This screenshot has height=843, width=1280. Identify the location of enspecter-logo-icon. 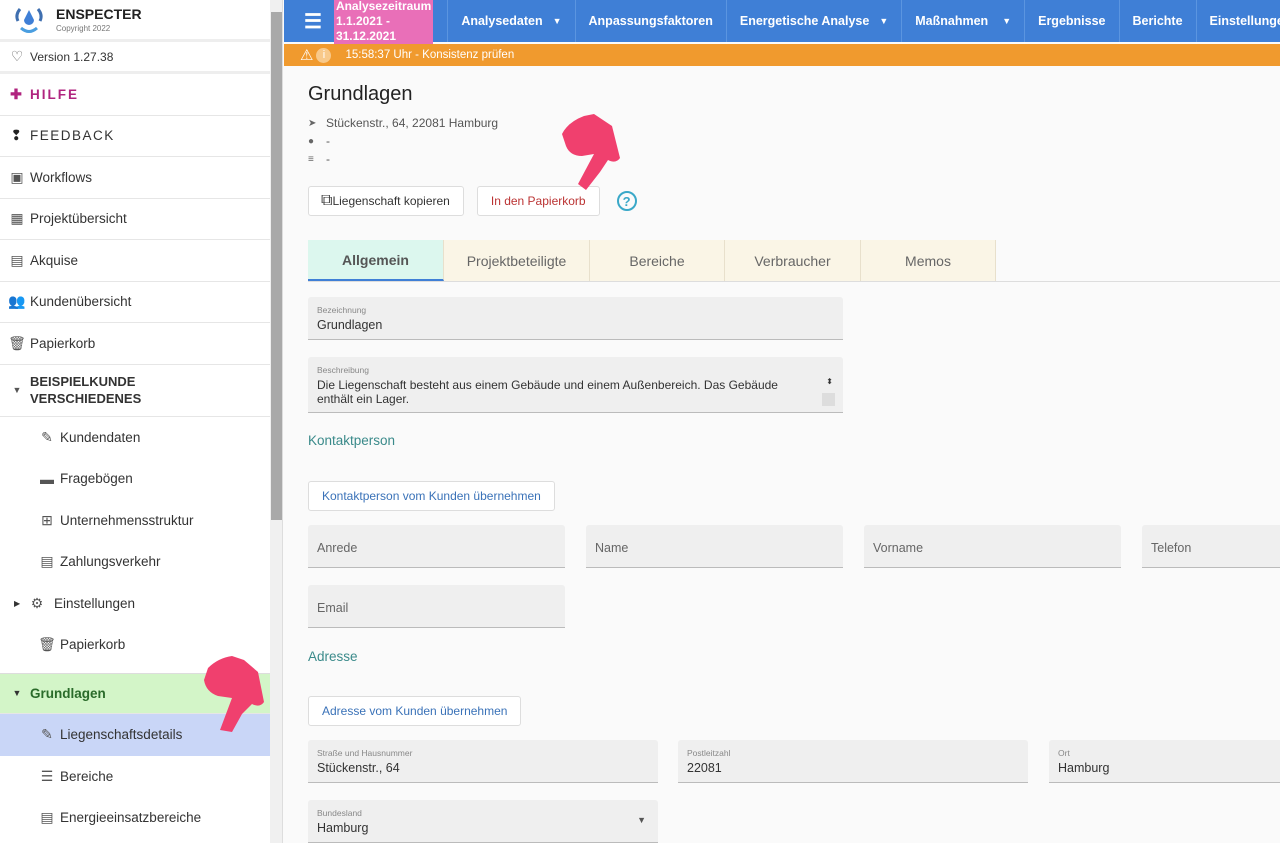
(29, 20).